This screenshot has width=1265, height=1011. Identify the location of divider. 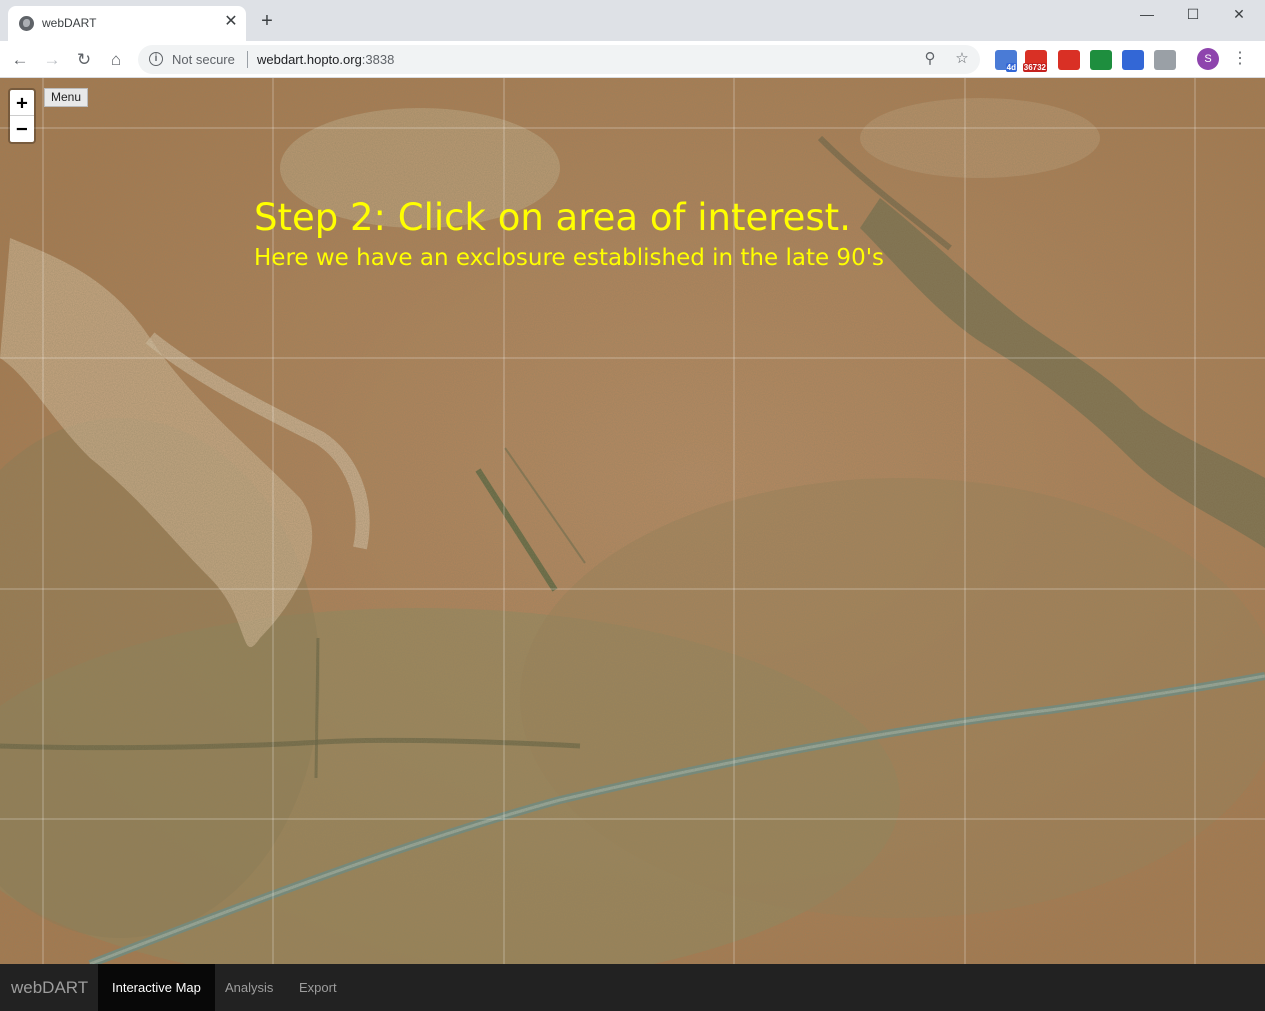
(247, 59).